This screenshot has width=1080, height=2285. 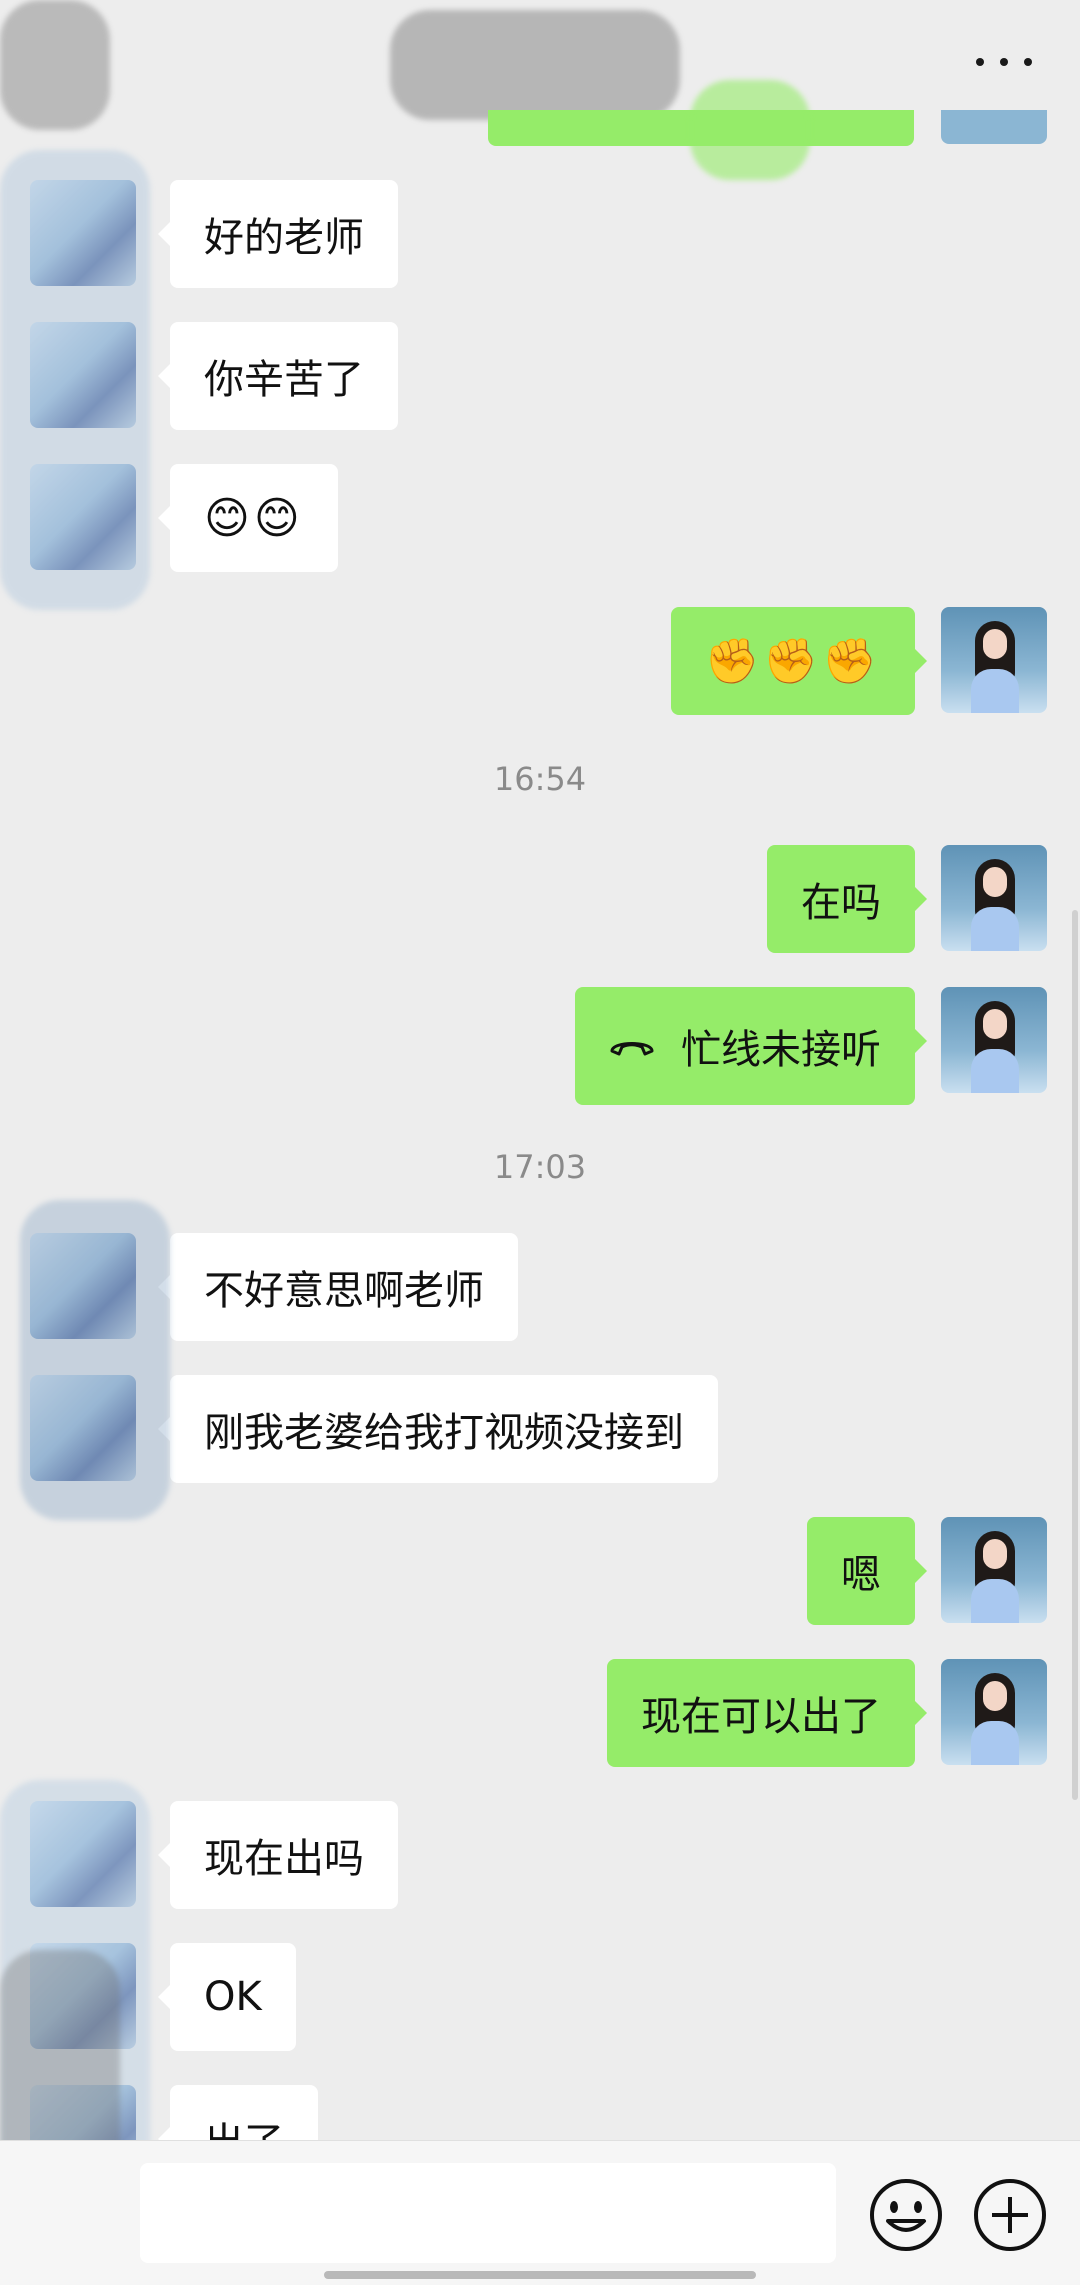 I want to click on message-input, so click(x=488, y=2213).